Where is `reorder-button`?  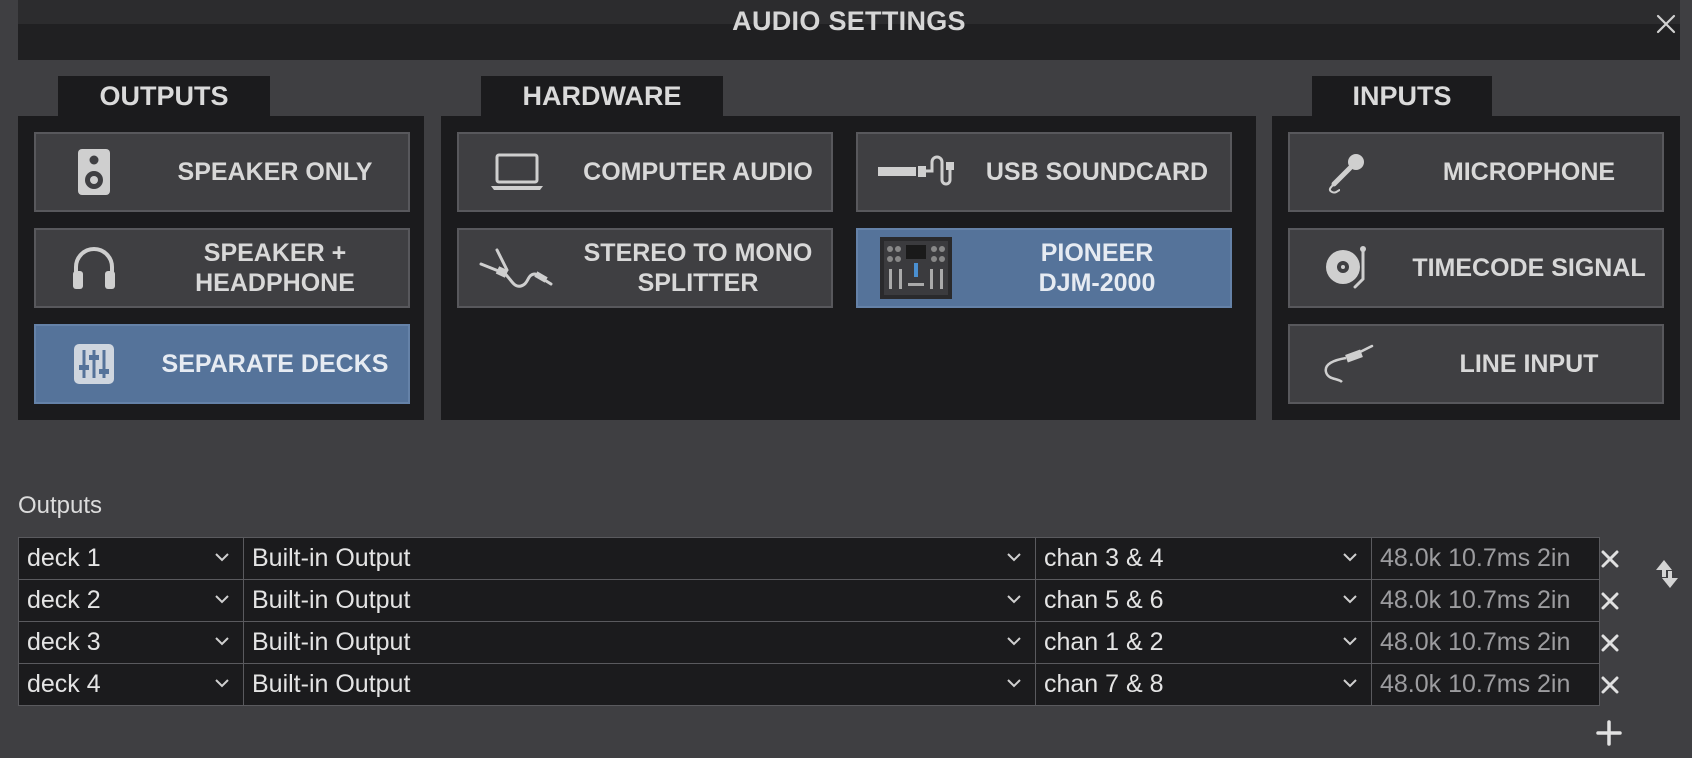
reorder-button is located at coordinates (1667, 574).